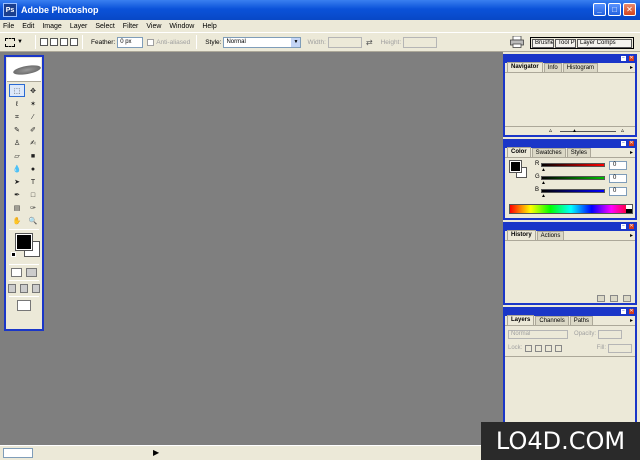  Describe the element at coordinates (614, 9) in the screenshot. I see `maximize-button: □` at that location.